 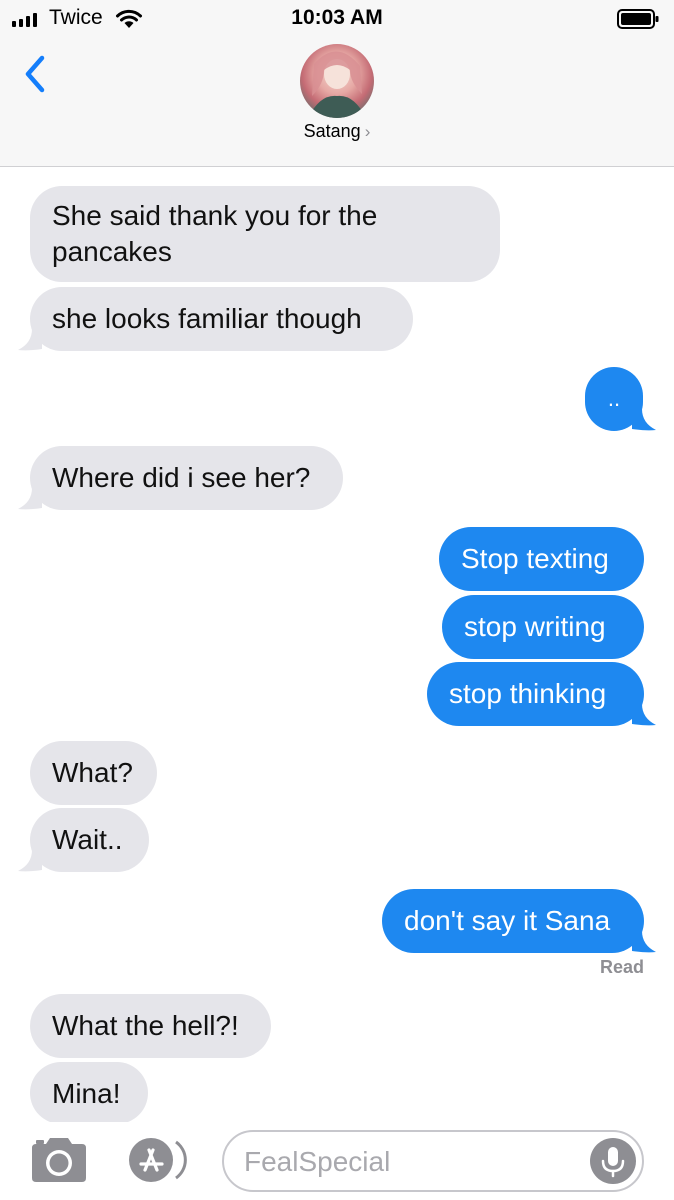 I want to click on message-text-line: She said thank you for the, so click(x=215, y=215).